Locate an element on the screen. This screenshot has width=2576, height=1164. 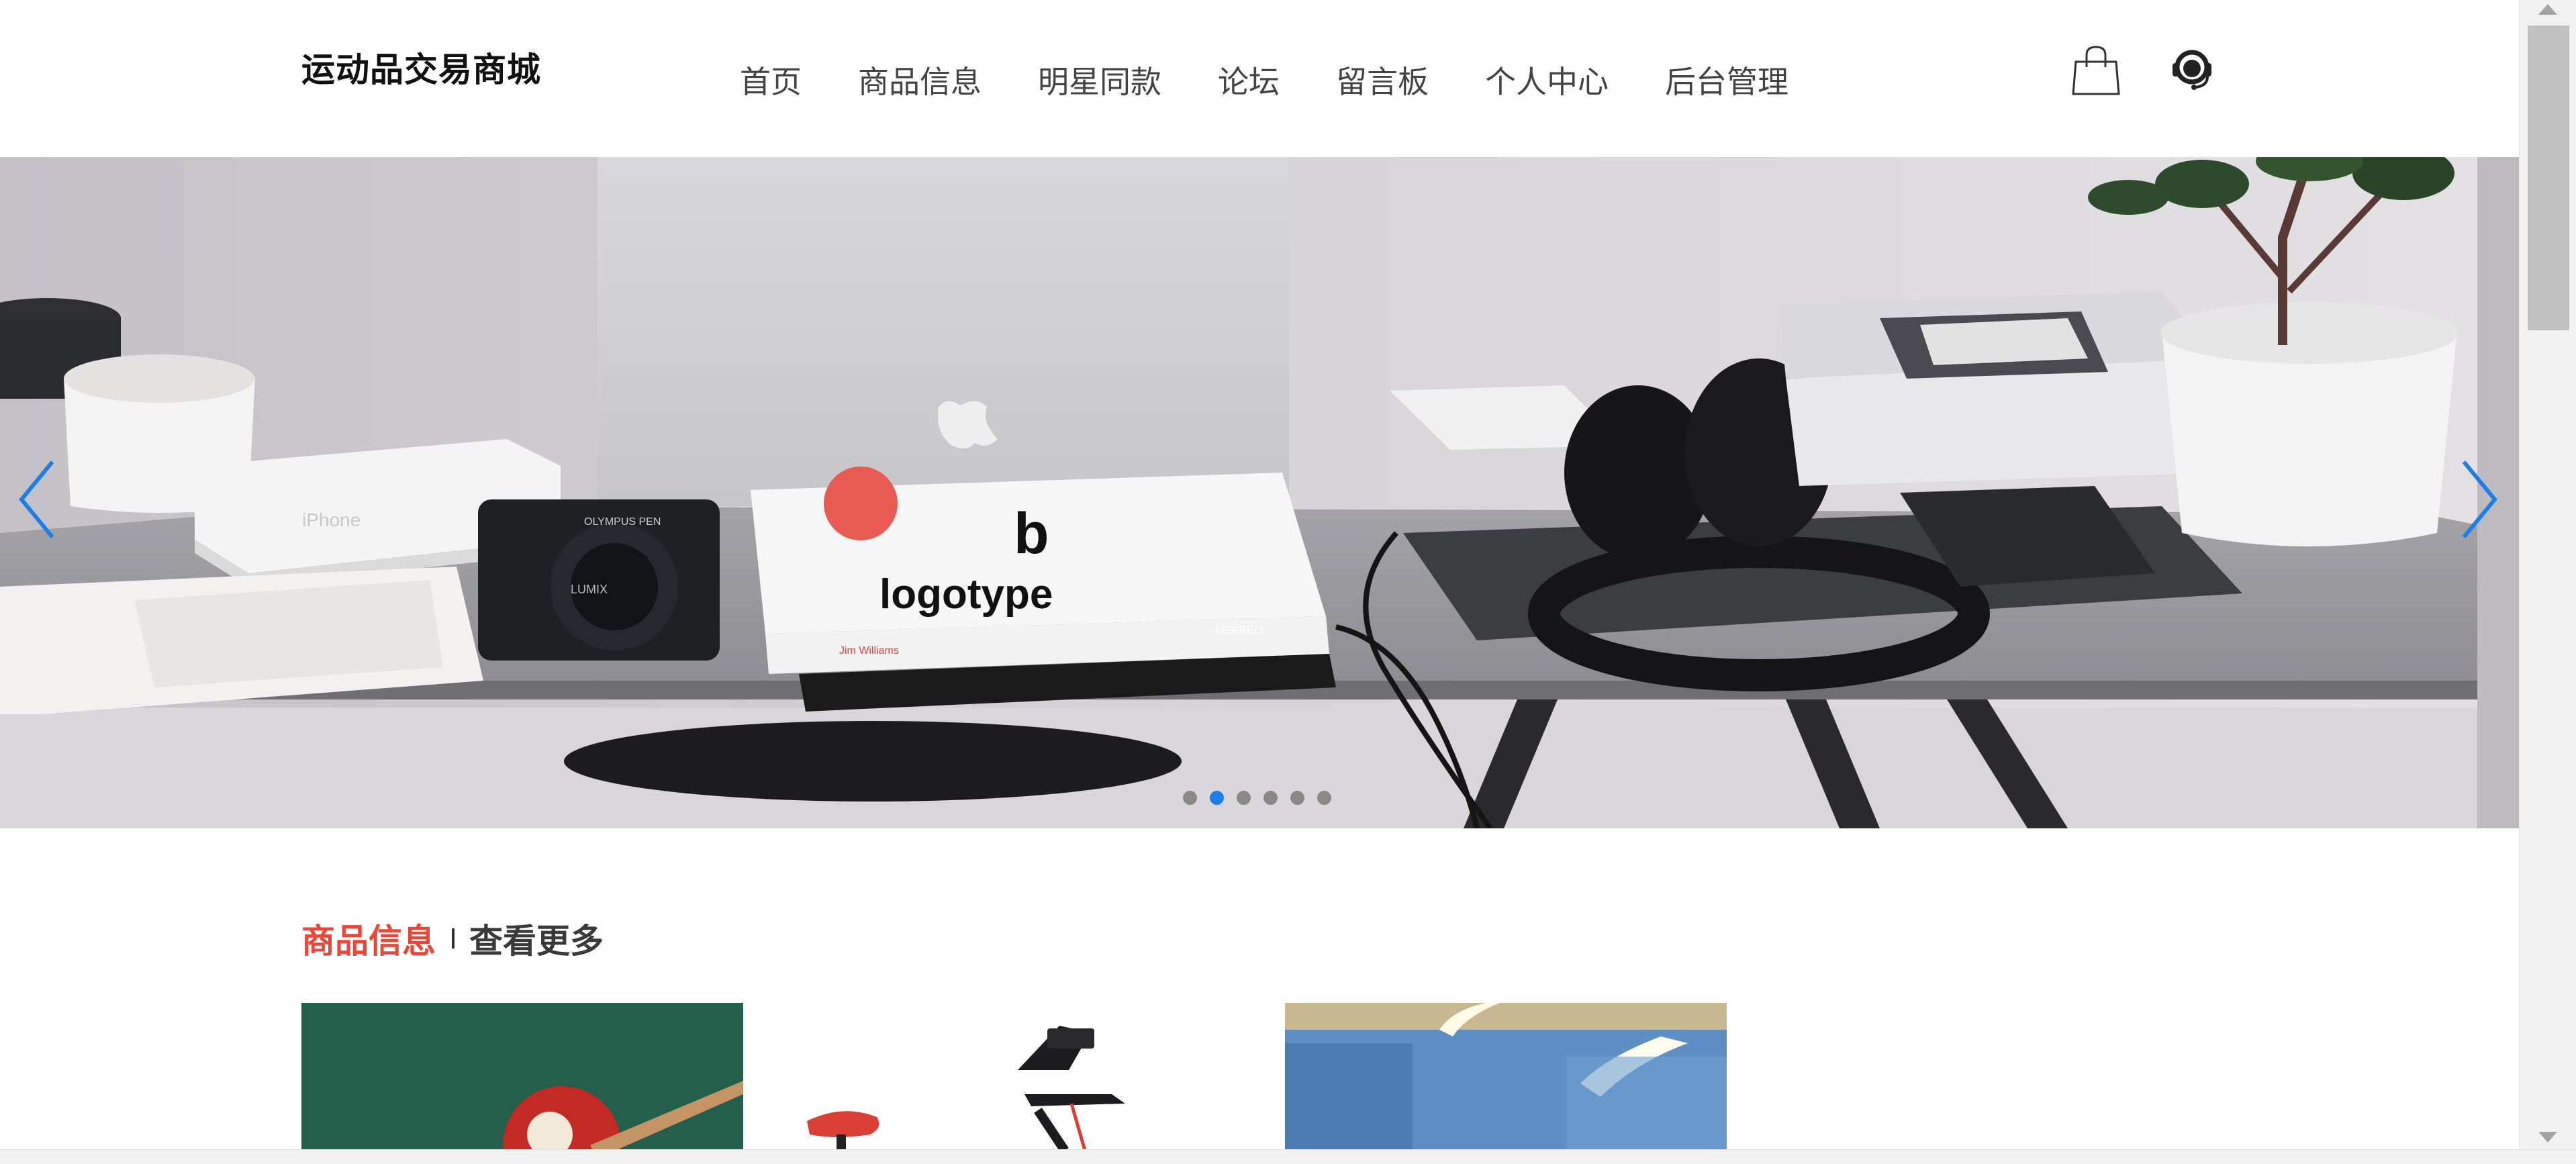
vertical-scrollbar is located at coordinates (2547, 574).